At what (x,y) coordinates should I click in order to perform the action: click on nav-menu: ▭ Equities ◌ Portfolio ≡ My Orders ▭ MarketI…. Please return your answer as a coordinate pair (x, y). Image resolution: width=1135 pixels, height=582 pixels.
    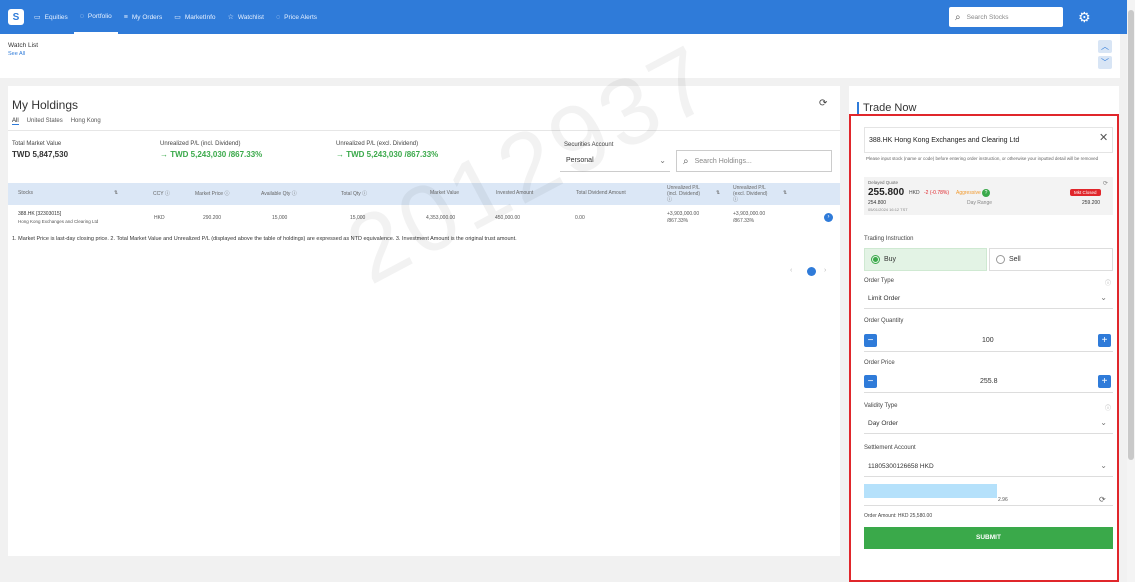
    Looking at the image, I should click on (175, 17).